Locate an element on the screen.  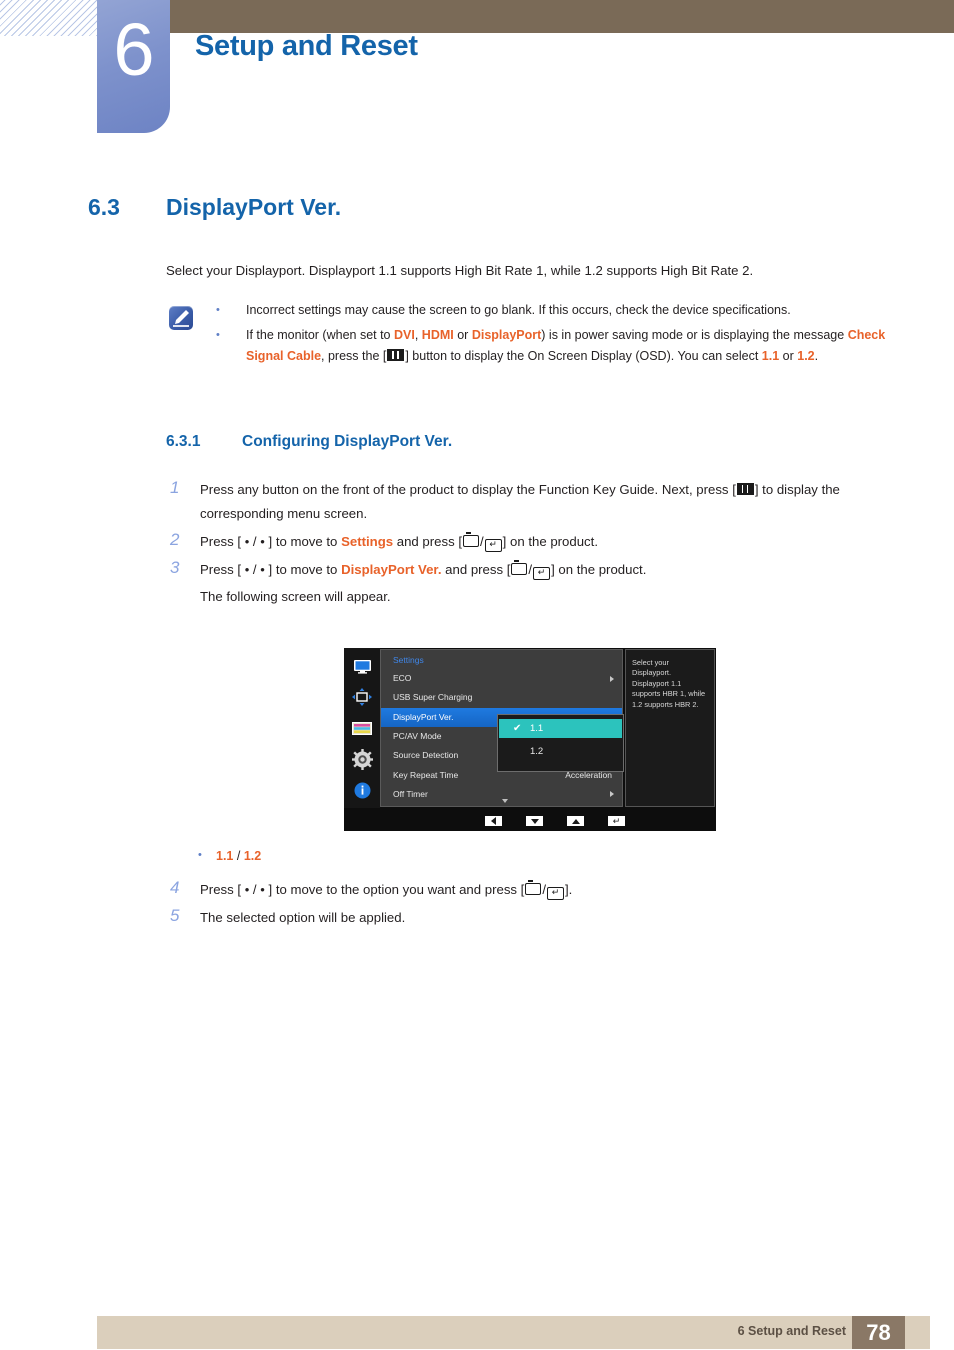
picture-size-icon is located at coordinates (362, 697).